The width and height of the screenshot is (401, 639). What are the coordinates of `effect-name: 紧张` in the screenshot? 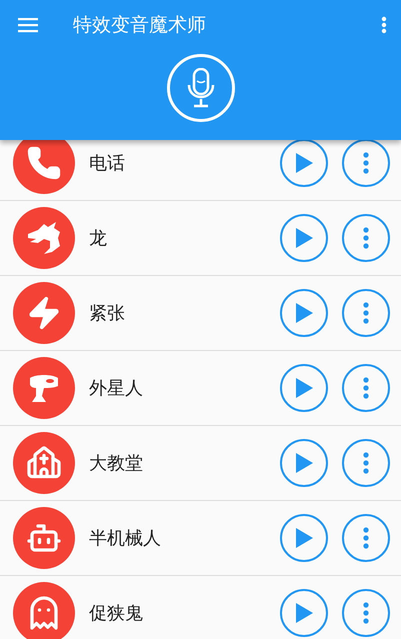 It's located at (107, 313).